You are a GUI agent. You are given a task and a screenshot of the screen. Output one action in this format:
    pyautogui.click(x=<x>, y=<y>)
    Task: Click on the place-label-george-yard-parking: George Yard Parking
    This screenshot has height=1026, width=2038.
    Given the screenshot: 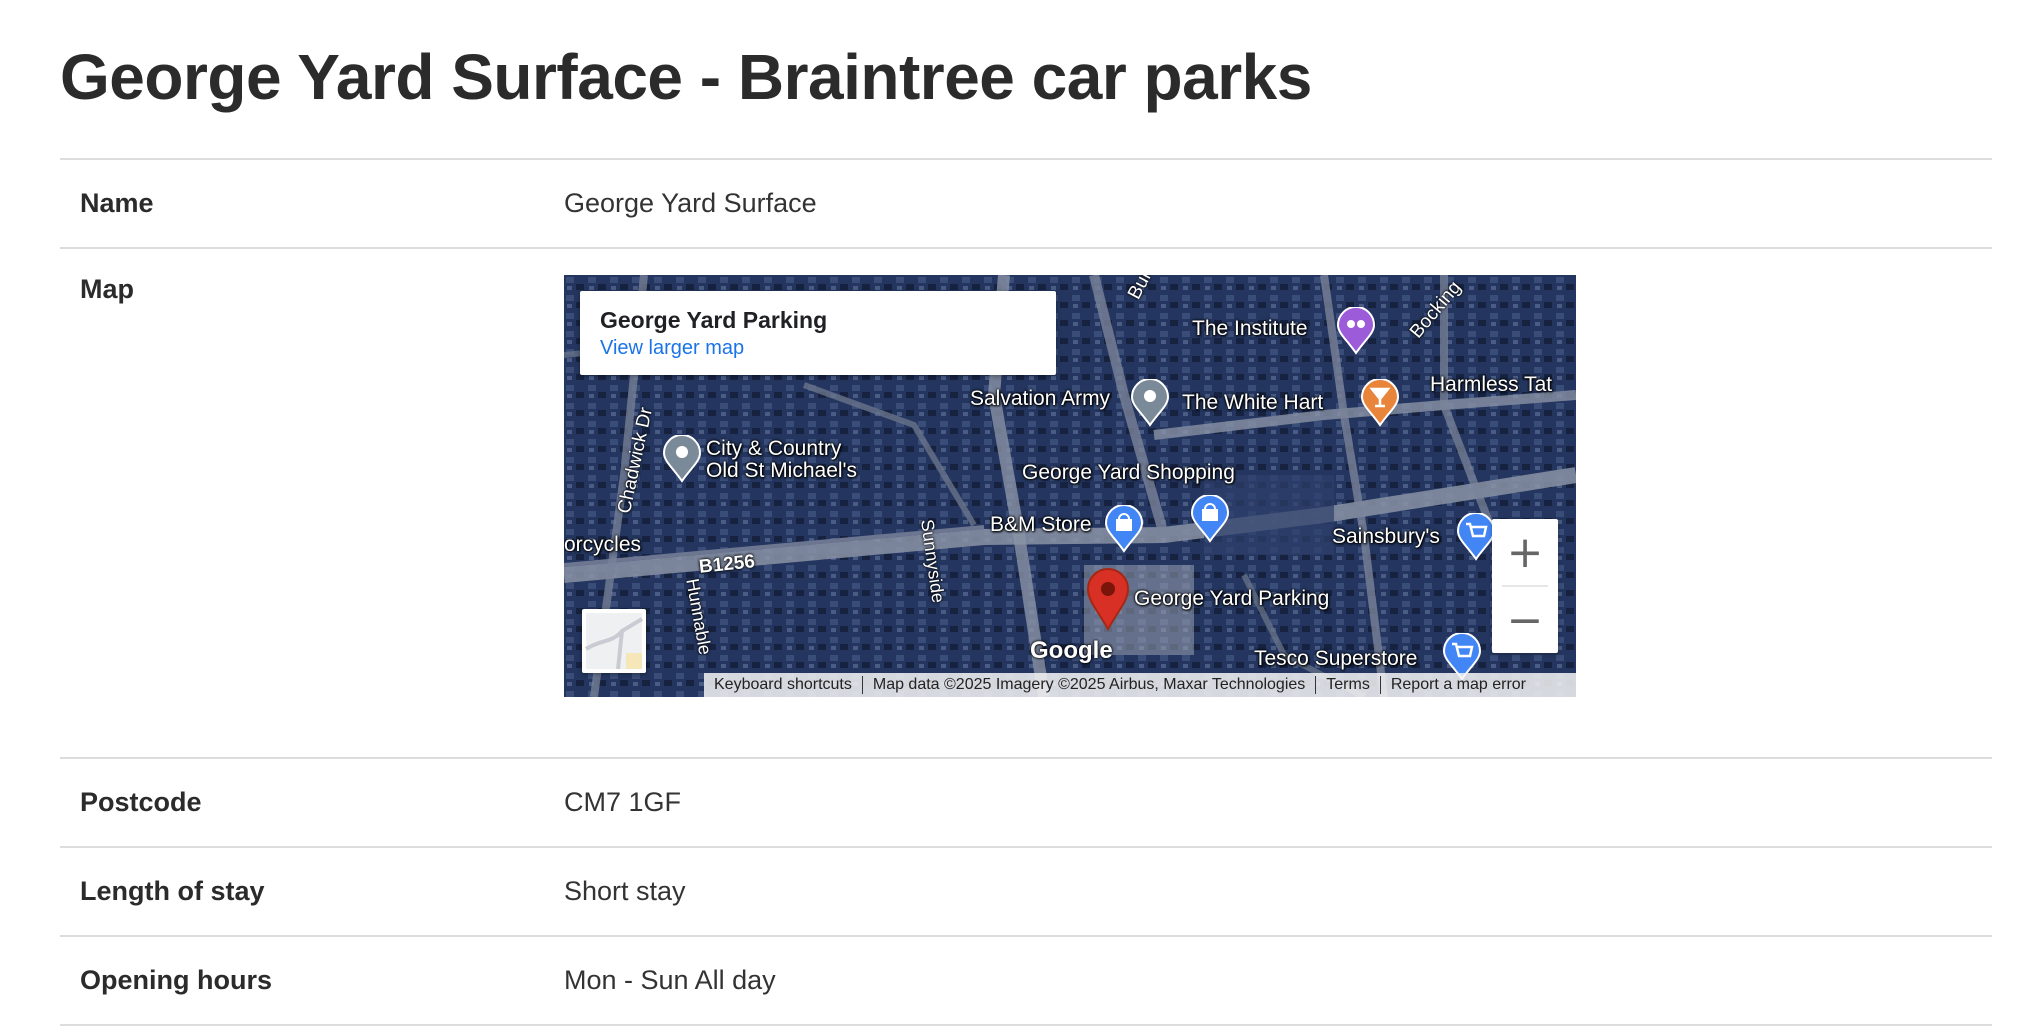 What is the action you would take?
    pyautogui.click(x=1232, y=598)
    